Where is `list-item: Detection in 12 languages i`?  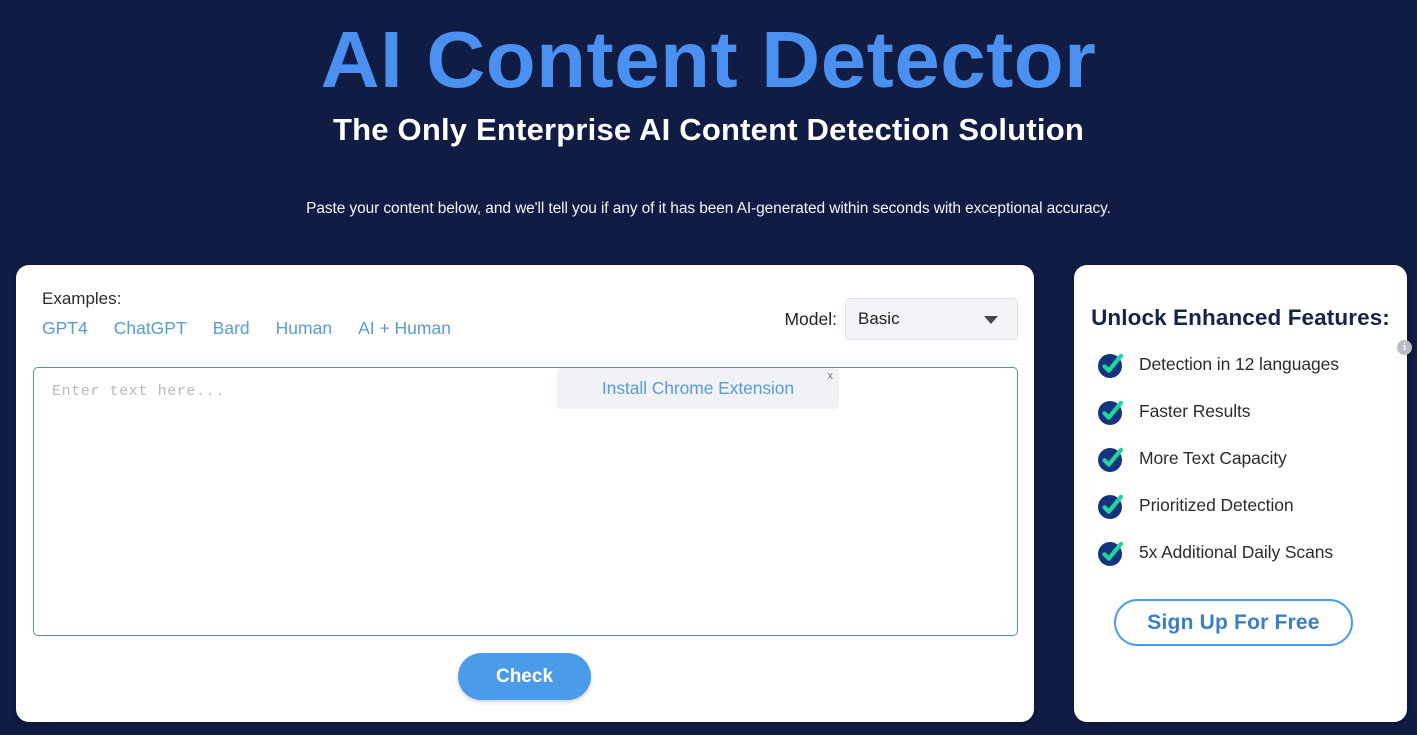 list-item: Detection in 12 languages i is located at coordinates (1254, 364).